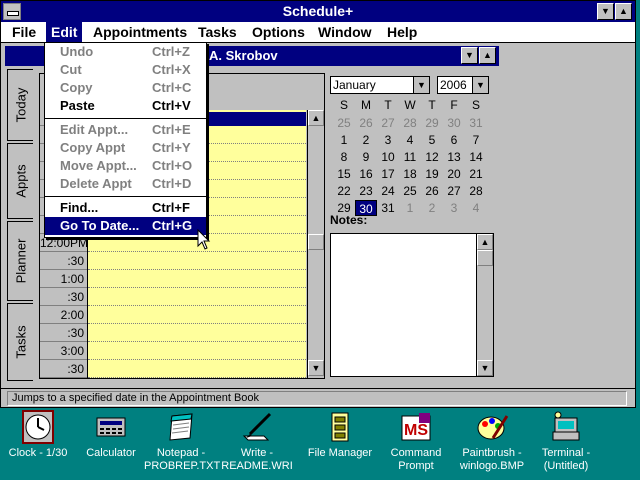 This screenshot has width=640, height=480. Describe the element at coordinates (354, 85) in the screenshot. I see `month-value: January` at that location.